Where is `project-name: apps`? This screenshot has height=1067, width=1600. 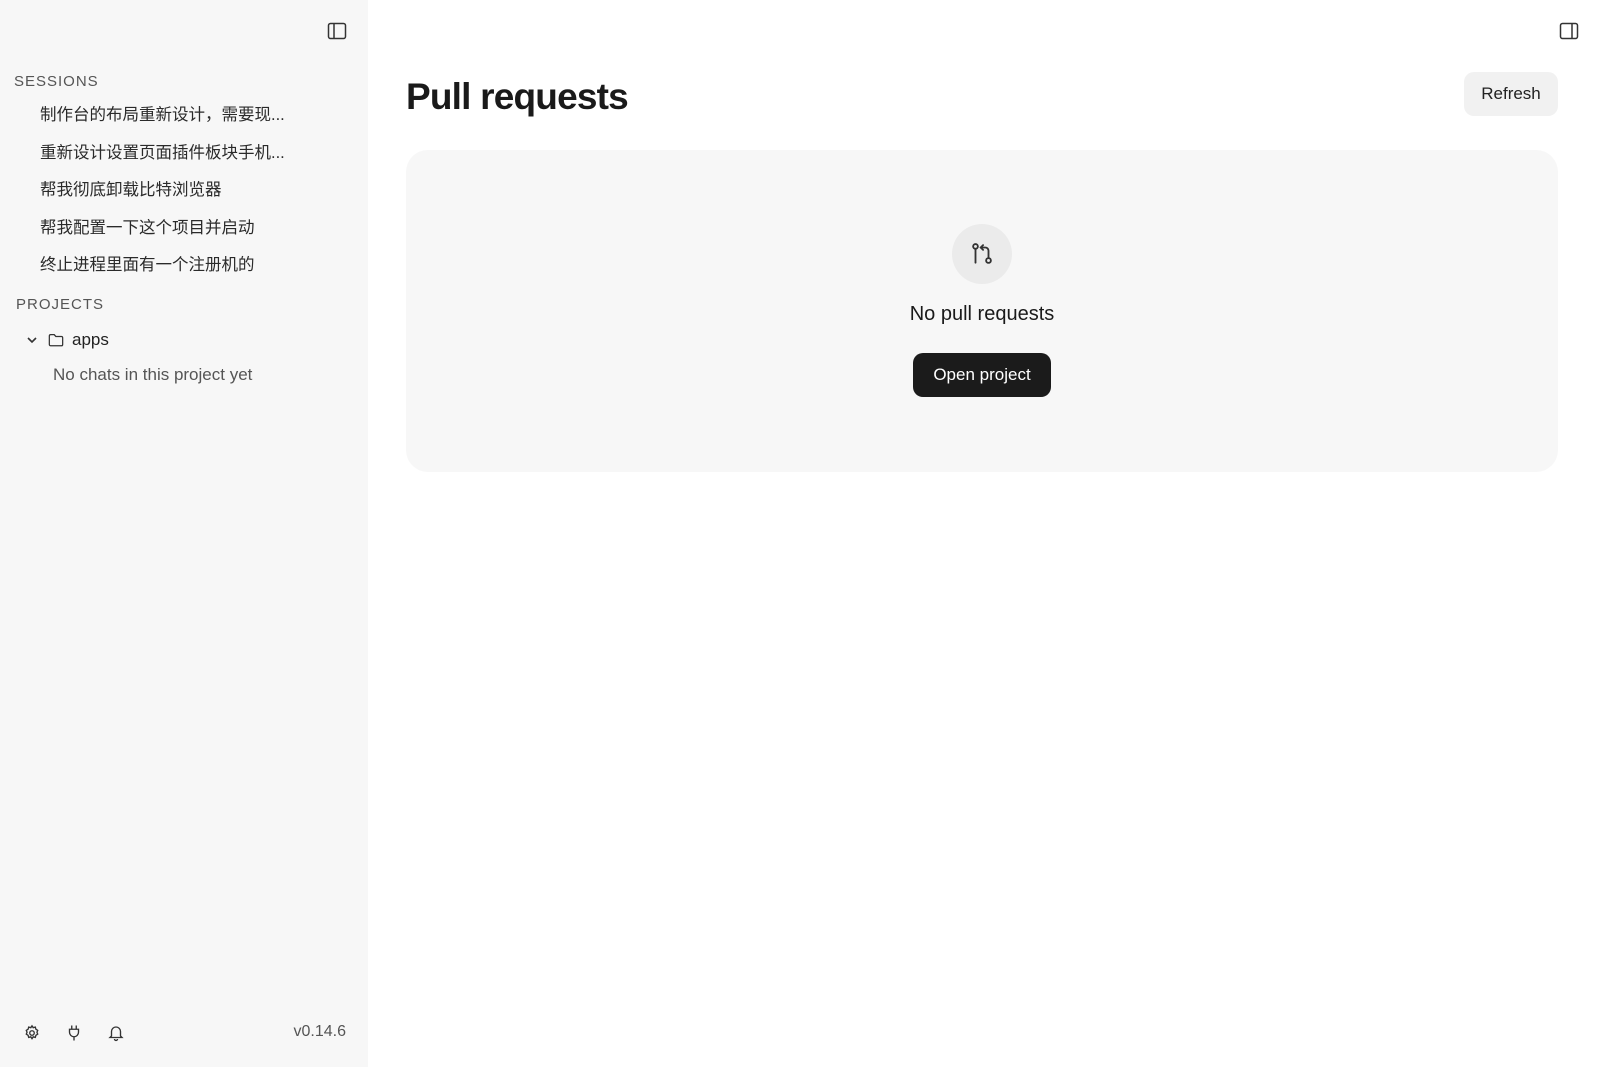
project-name: apps is located at coordinates (90, 339).